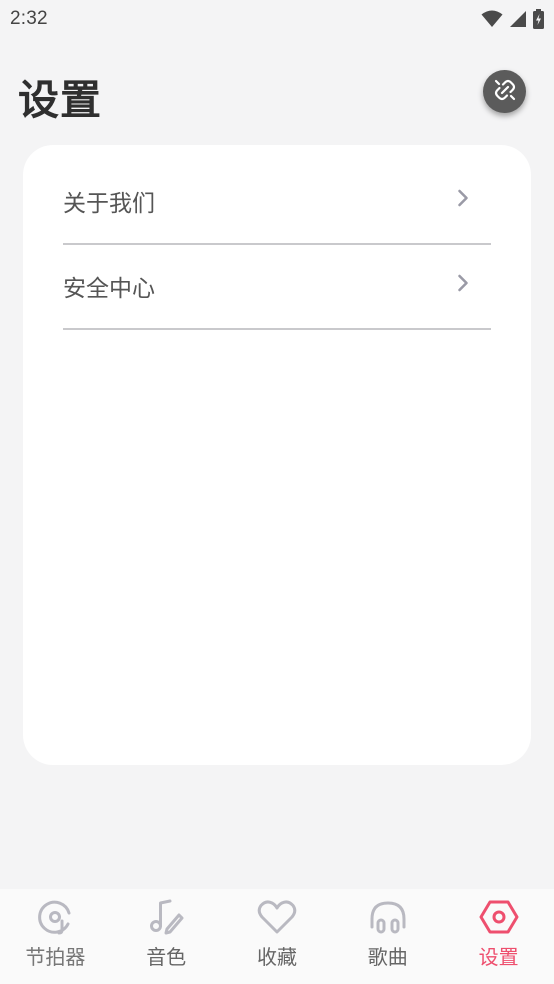  I want to click on tab-timbre: 音色, so click(166, 936).